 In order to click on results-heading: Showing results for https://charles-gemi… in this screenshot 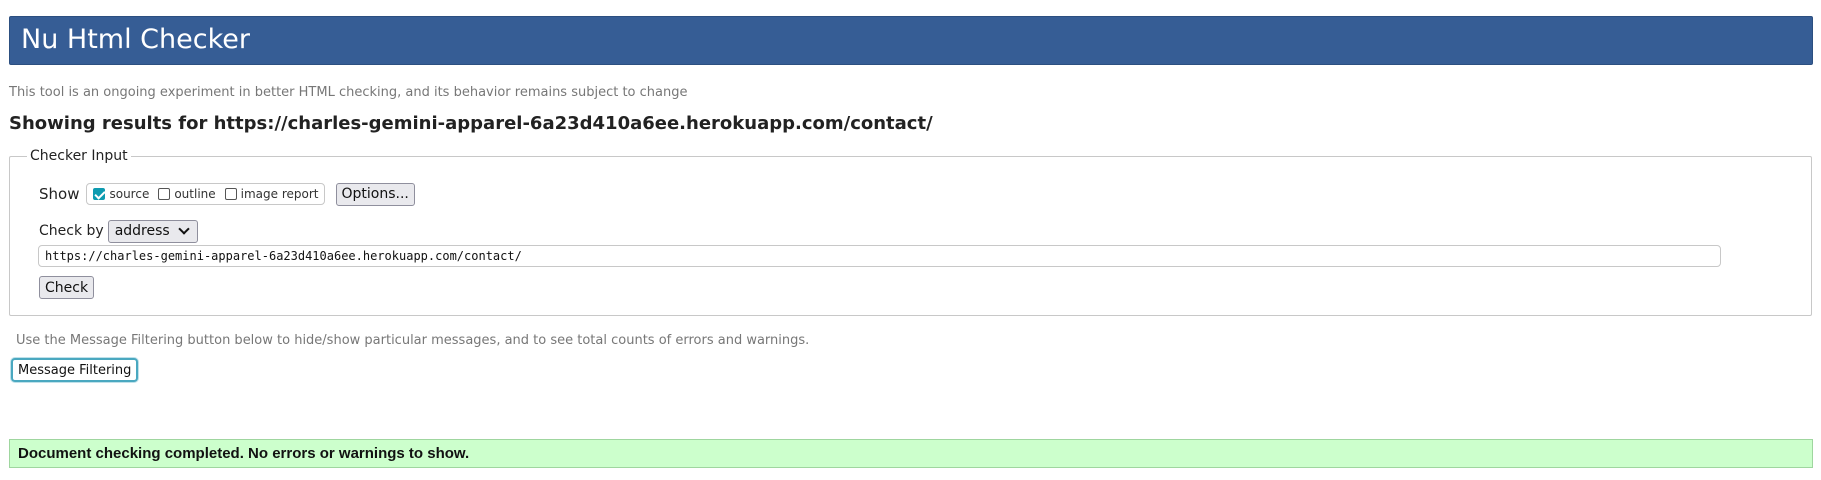, I will do `click(471, 123)`.